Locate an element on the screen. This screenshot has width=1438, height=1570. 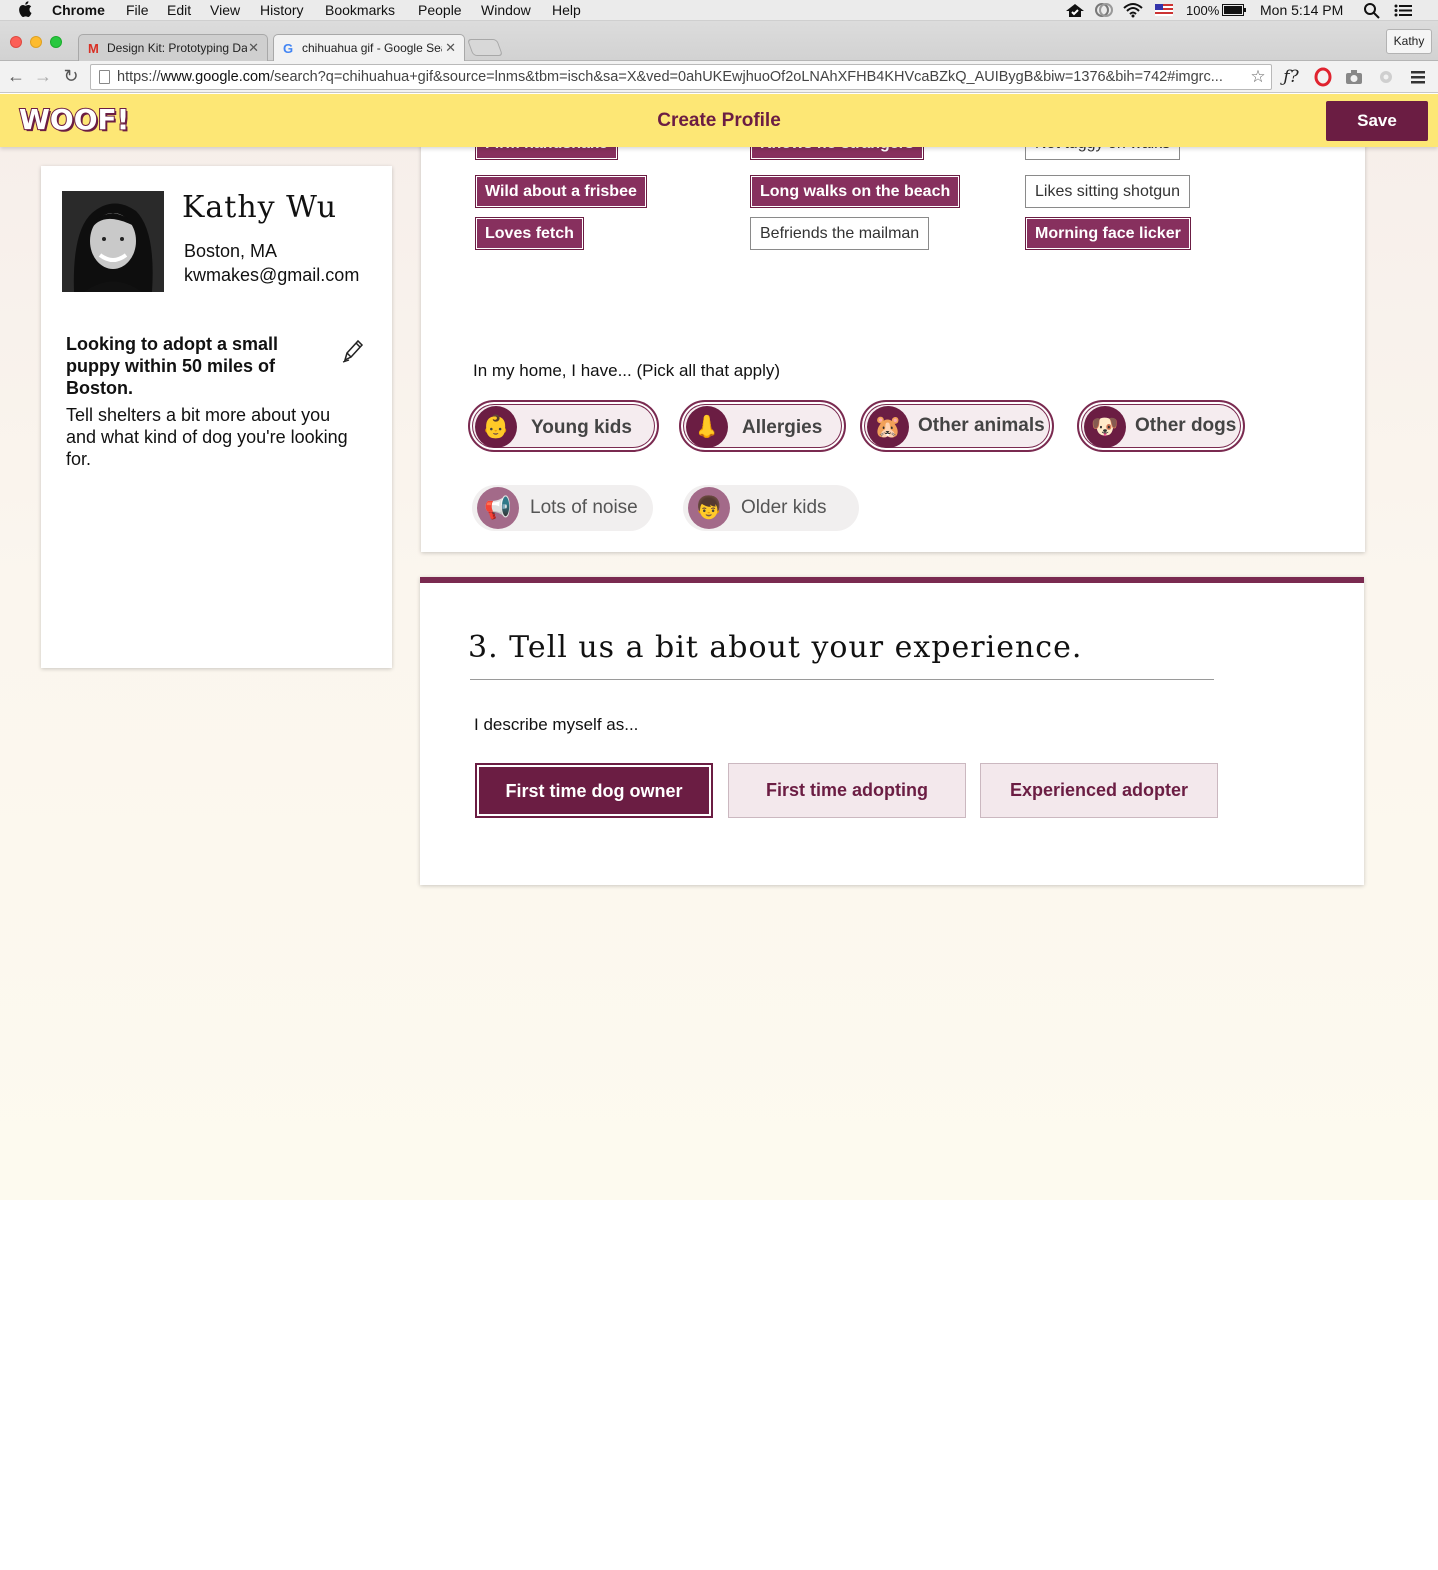
hamster-icon: 🐹 is located at coordinates (888, 427).